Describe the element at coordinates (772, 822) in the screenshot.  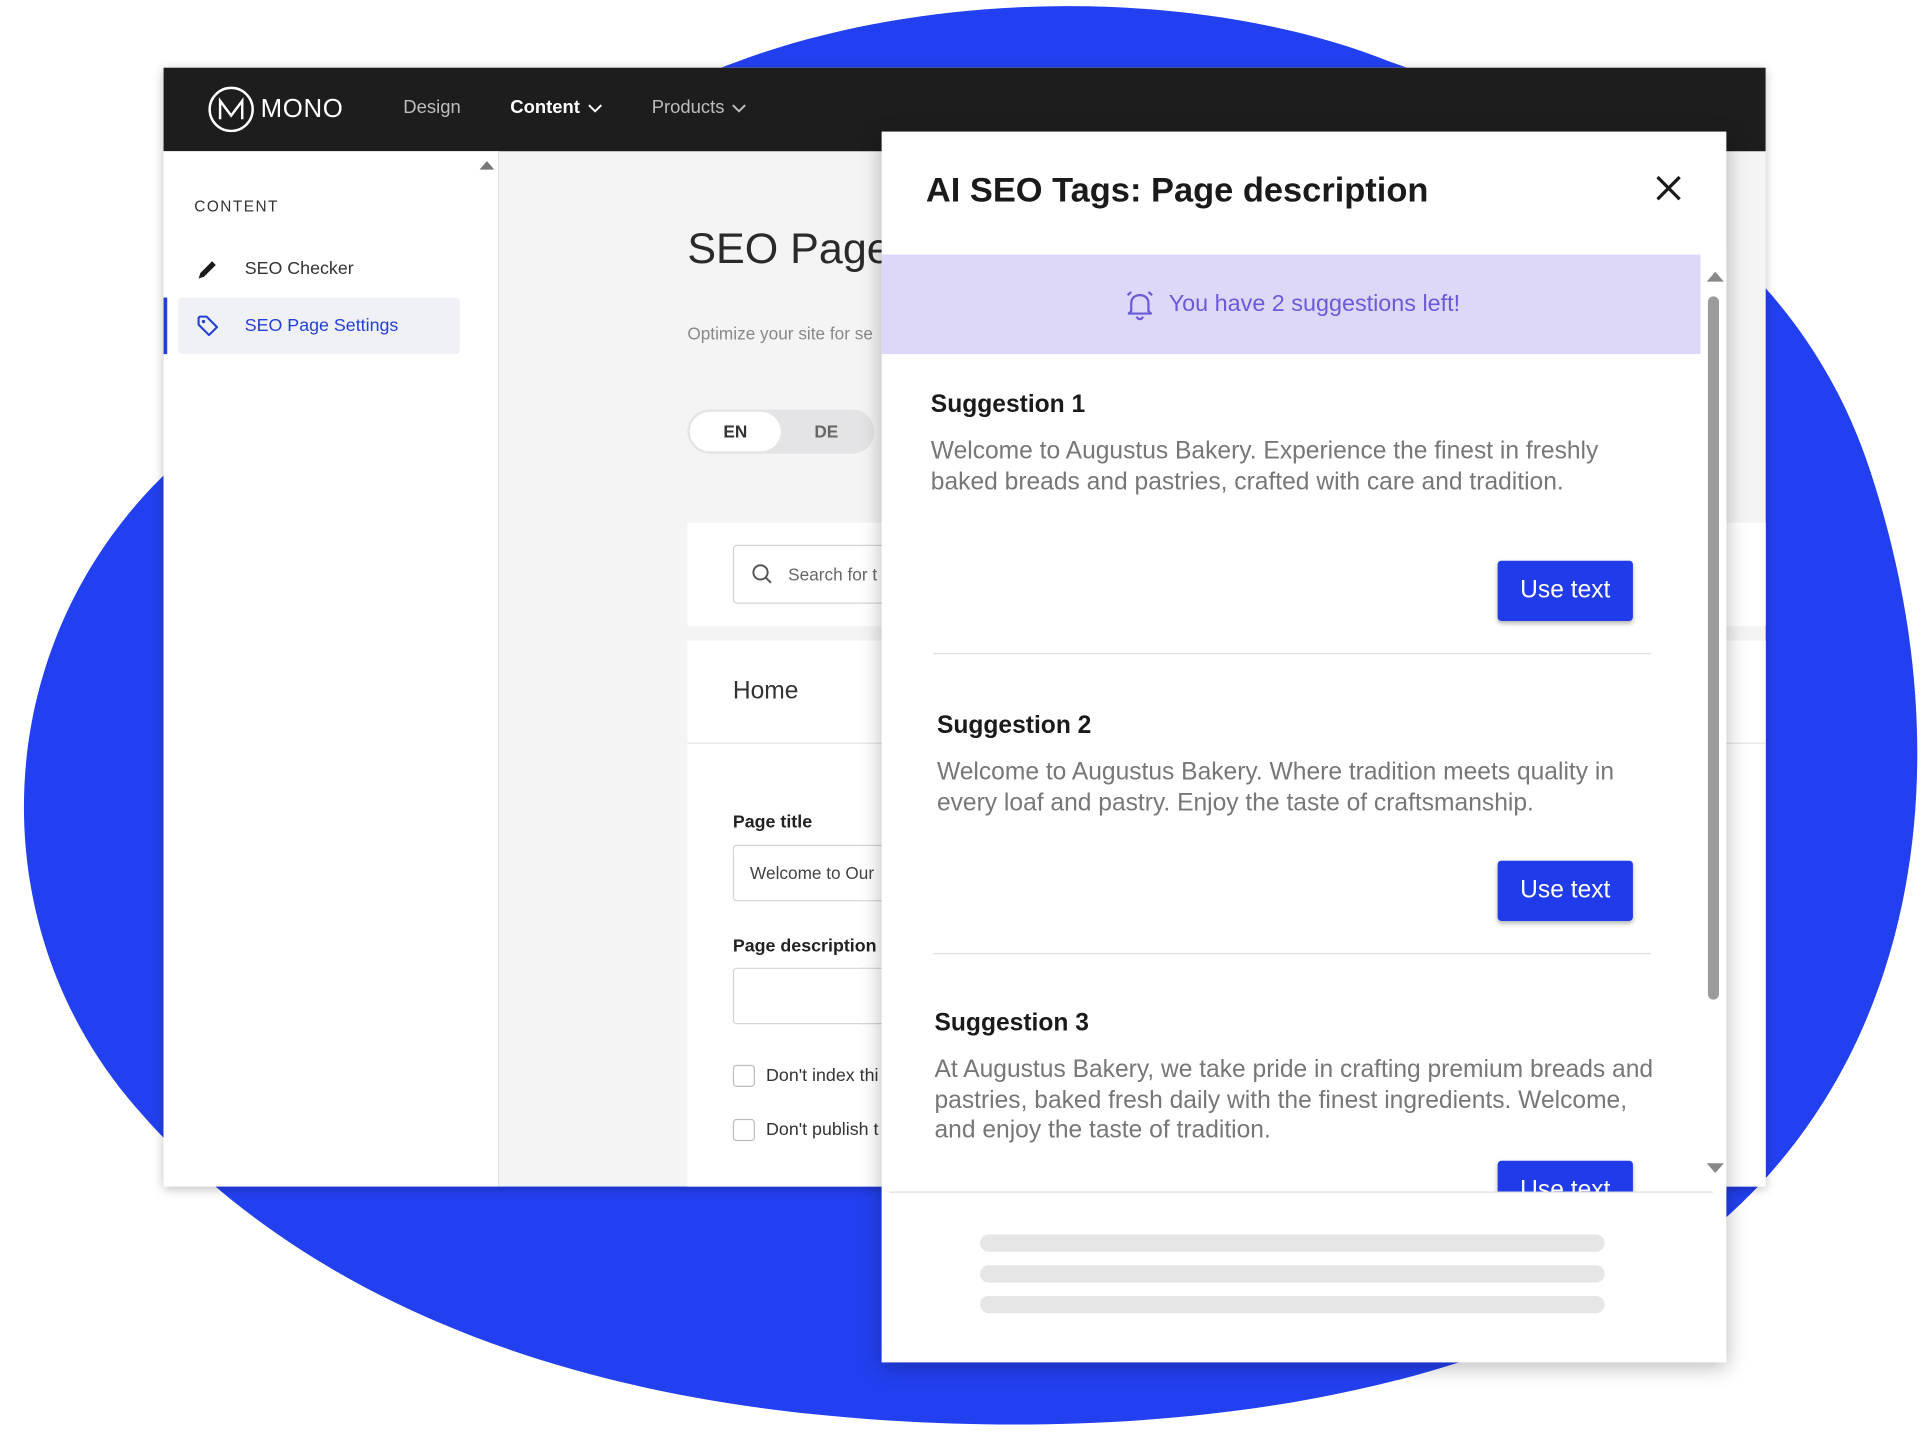
I see `page-title-label: Page title` at that location.